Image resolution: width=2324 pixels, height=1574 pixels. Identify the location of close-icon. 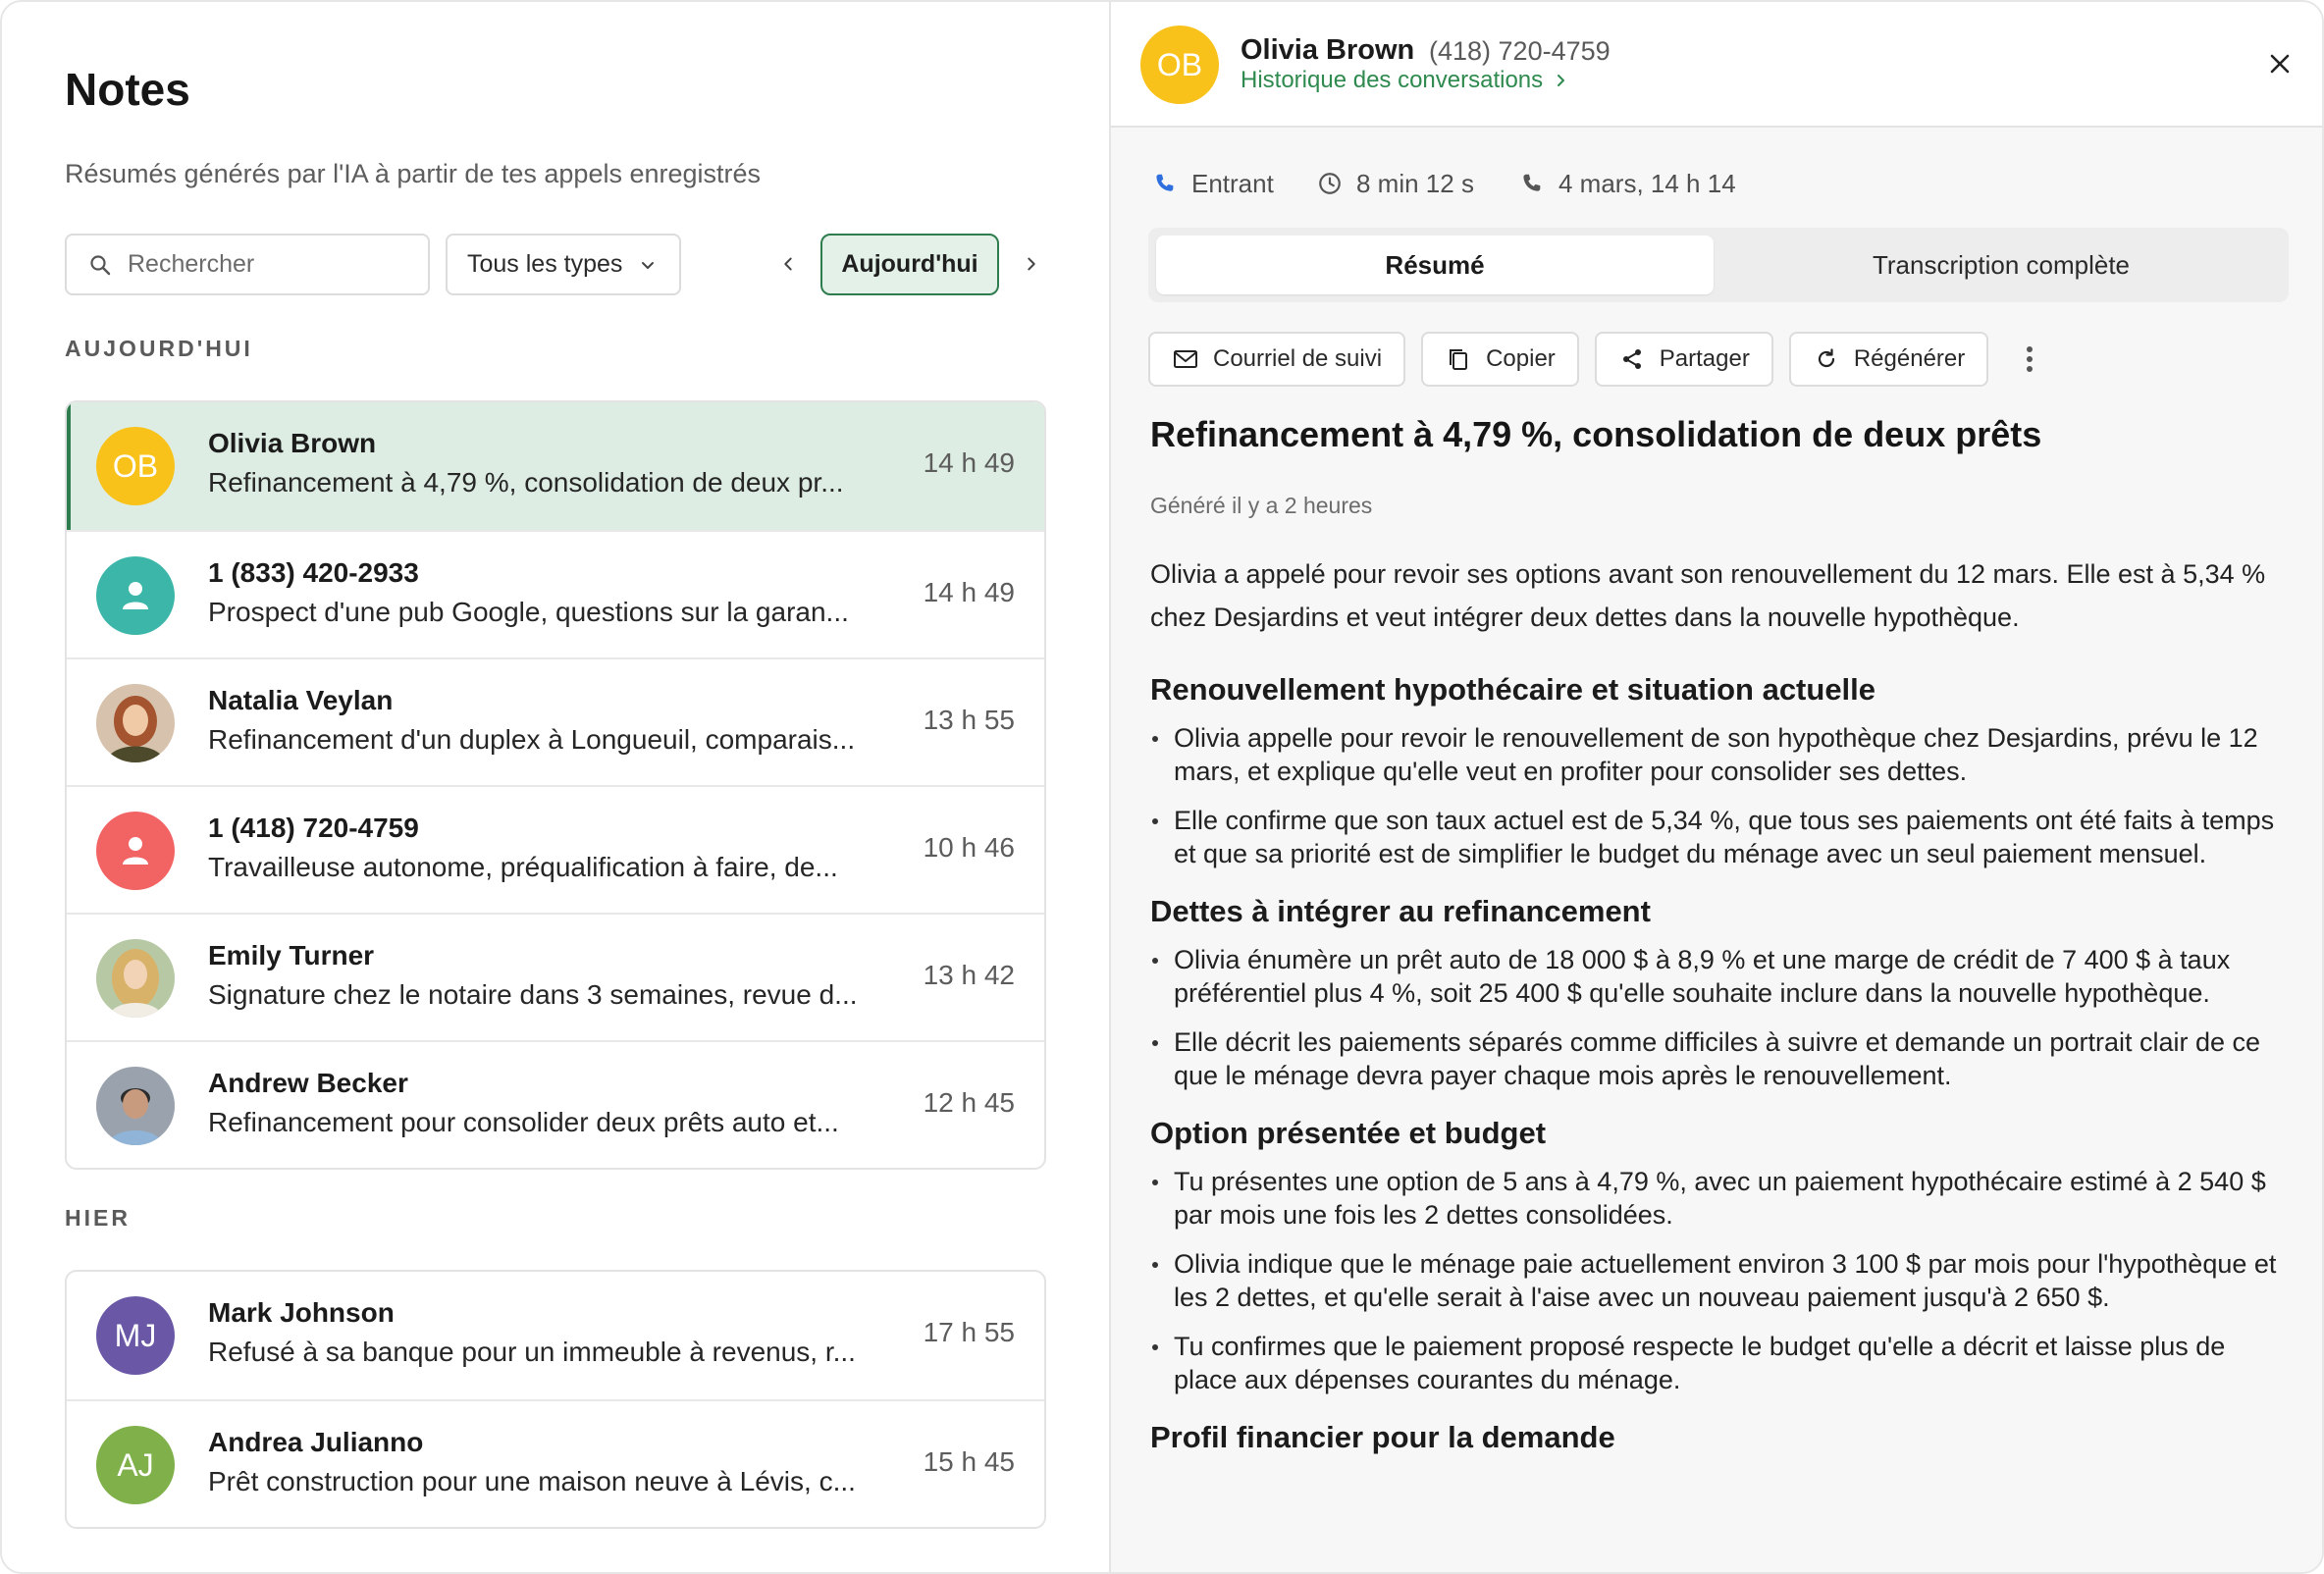
(2280, 64).